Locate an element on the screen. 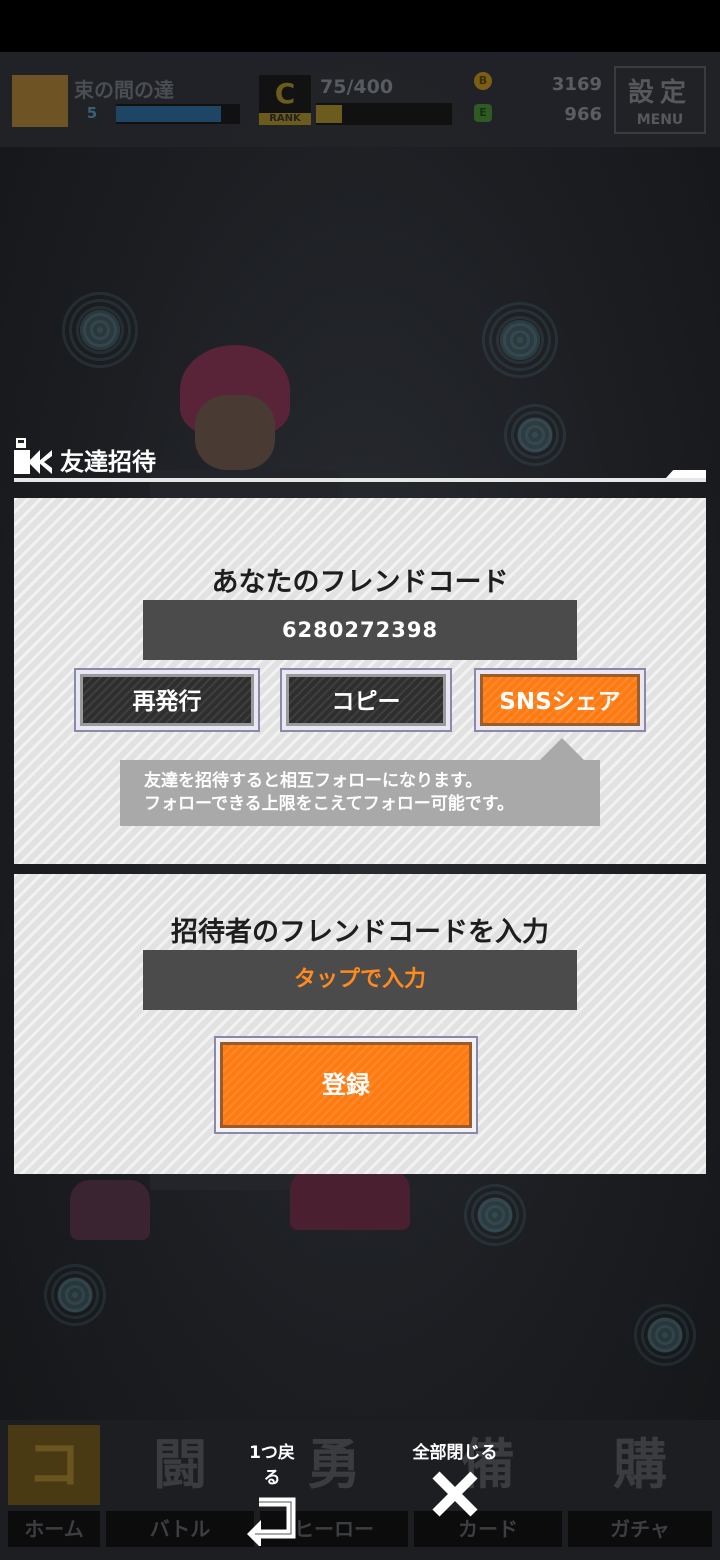  sns-share-label: SNSシェア is located at coordinates (560, 700).